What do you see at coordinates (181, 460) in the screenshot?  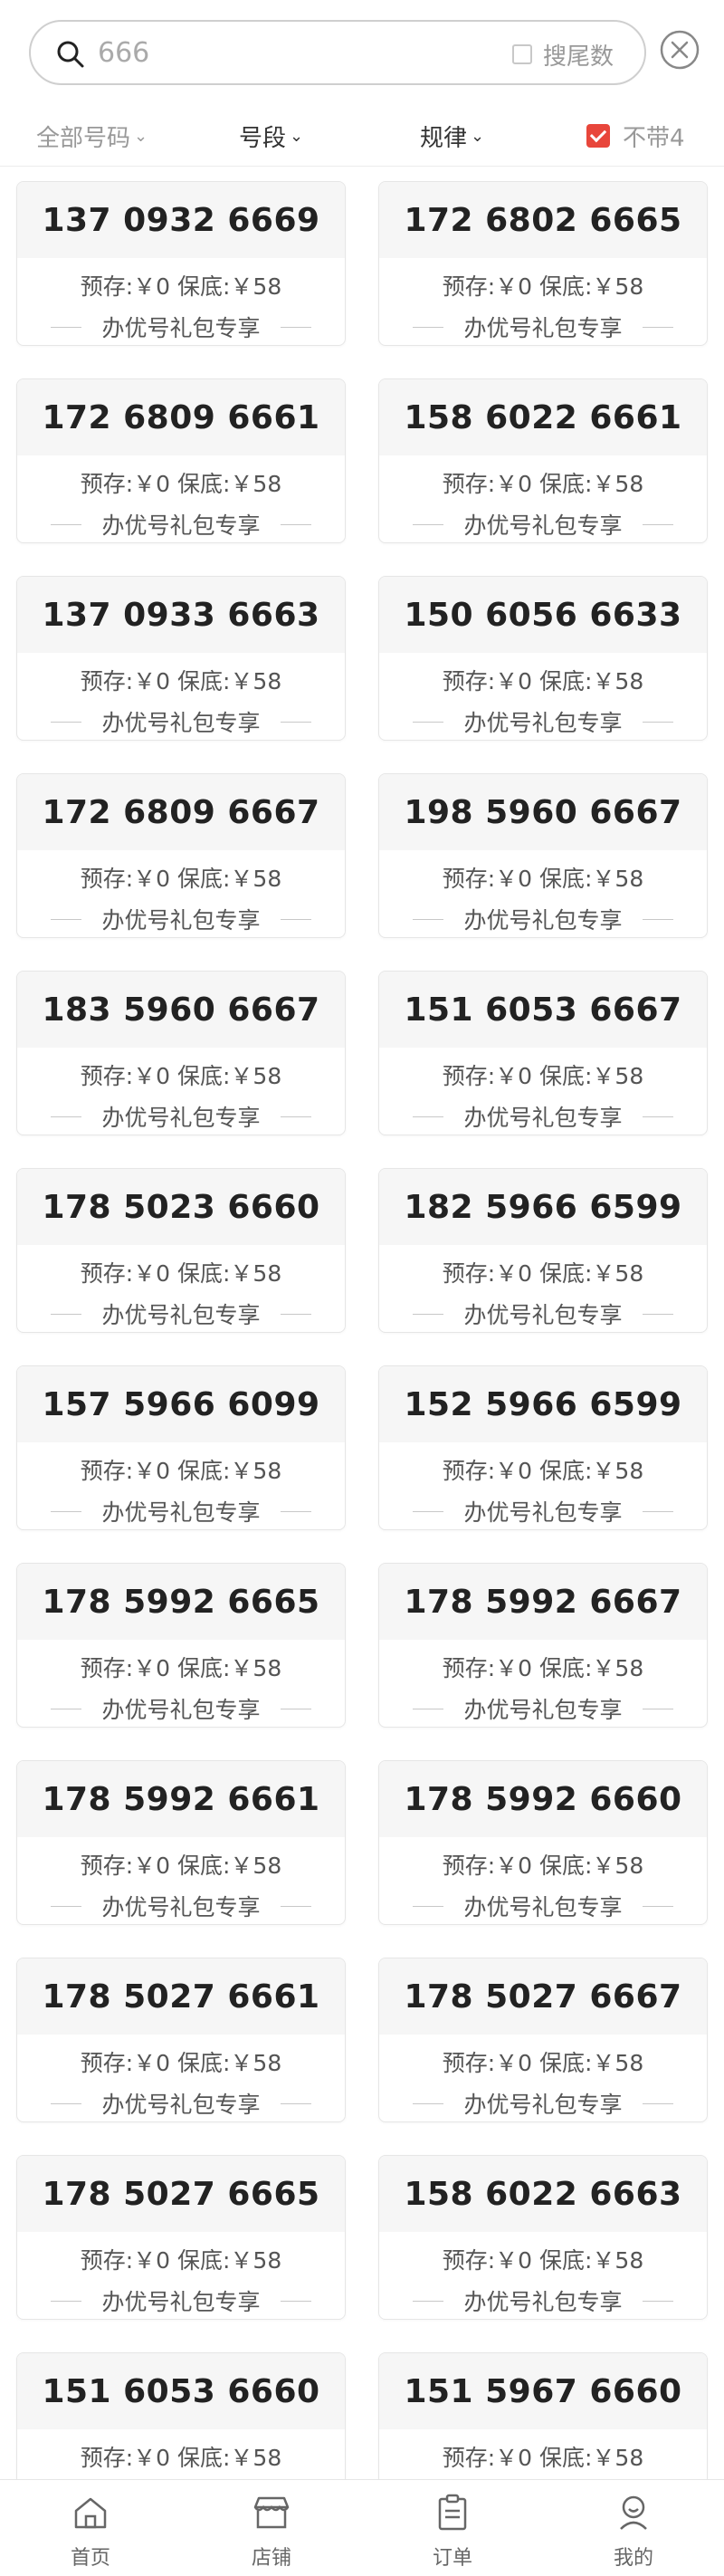 I see `number-card: 172 6809 6661 预存:￥0 保底:￥58 办优号礼包专享` at bounding box center [181, 460].